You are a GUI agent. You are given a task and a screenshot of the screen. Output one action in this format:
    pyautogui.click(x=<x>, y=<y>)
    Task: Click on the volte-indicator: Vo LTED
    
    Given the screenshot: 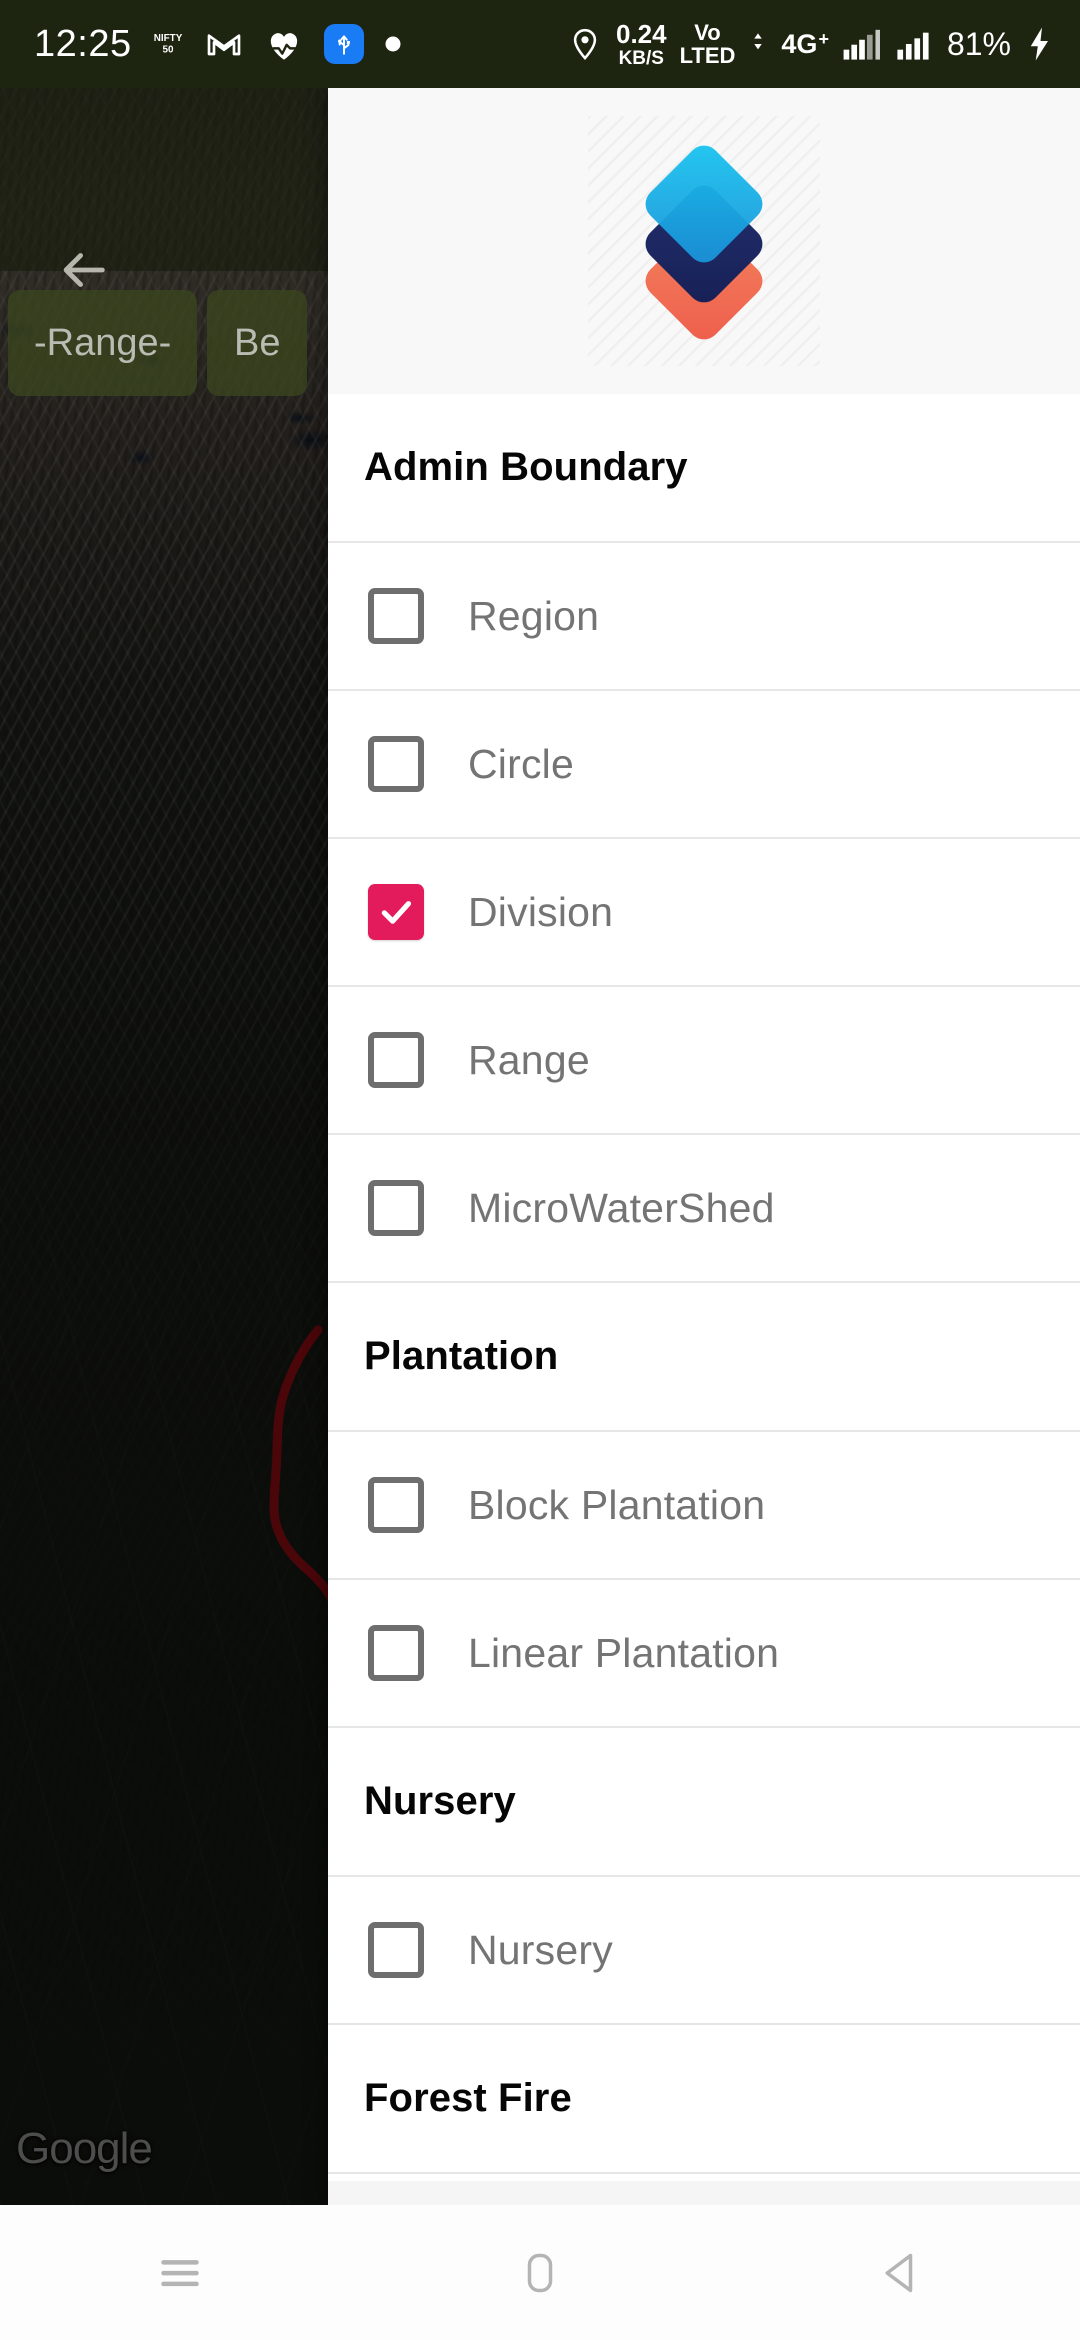 What is the action you would take?
    pyautogui.click(x=707, y=43)
    